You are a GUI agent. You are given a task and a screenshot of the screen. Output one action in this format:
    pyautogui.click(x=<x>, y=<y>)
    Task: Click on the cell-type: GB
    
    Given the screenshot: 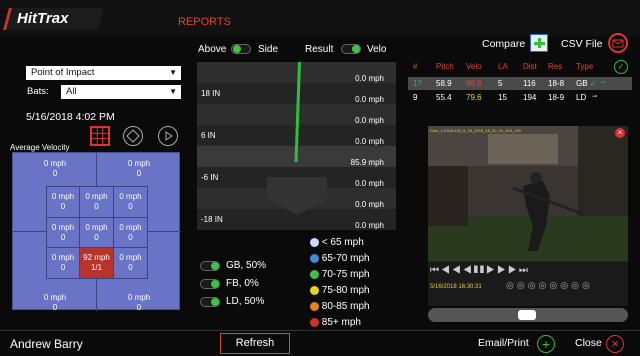 What is the action you would take?
    pyautogui.click(x=582, y=83)
    